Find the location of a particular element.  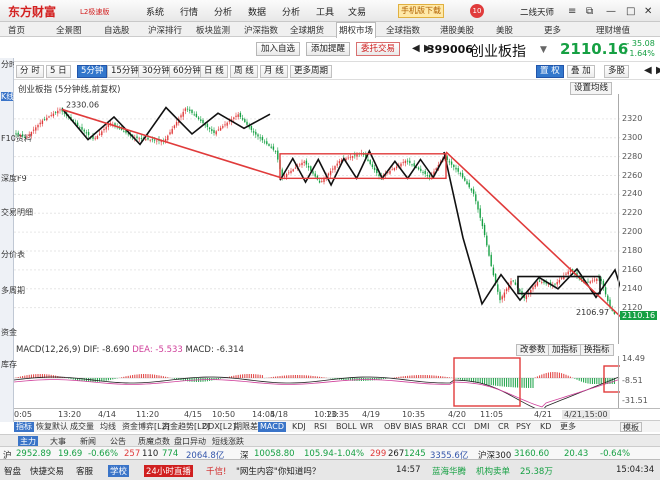

macd-chart is located at coordinates (317, 382).